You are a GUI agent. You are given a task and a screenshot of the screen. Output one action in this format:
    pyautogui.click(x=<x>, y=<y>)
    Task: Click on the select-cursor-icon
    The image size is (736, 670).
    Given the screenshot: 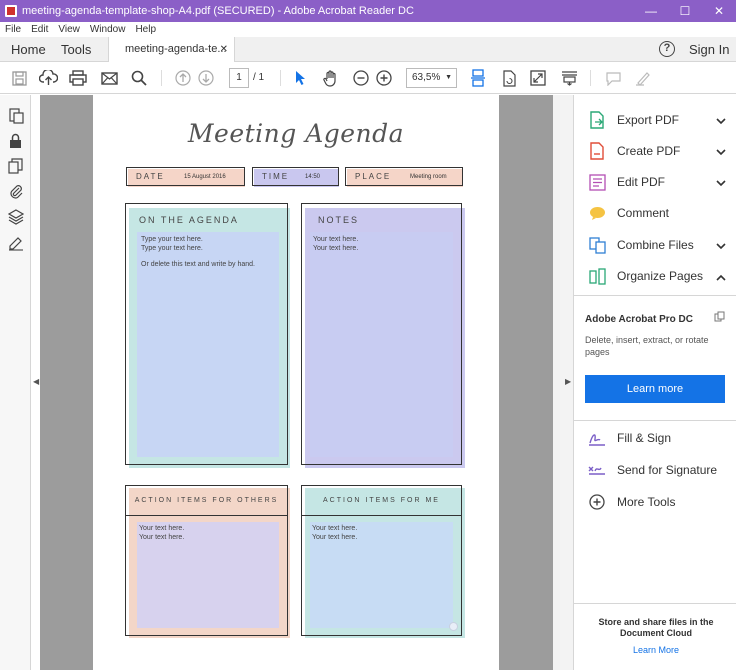 What is the action you would take?
    pyautogui.click(x=301, y=78)
    